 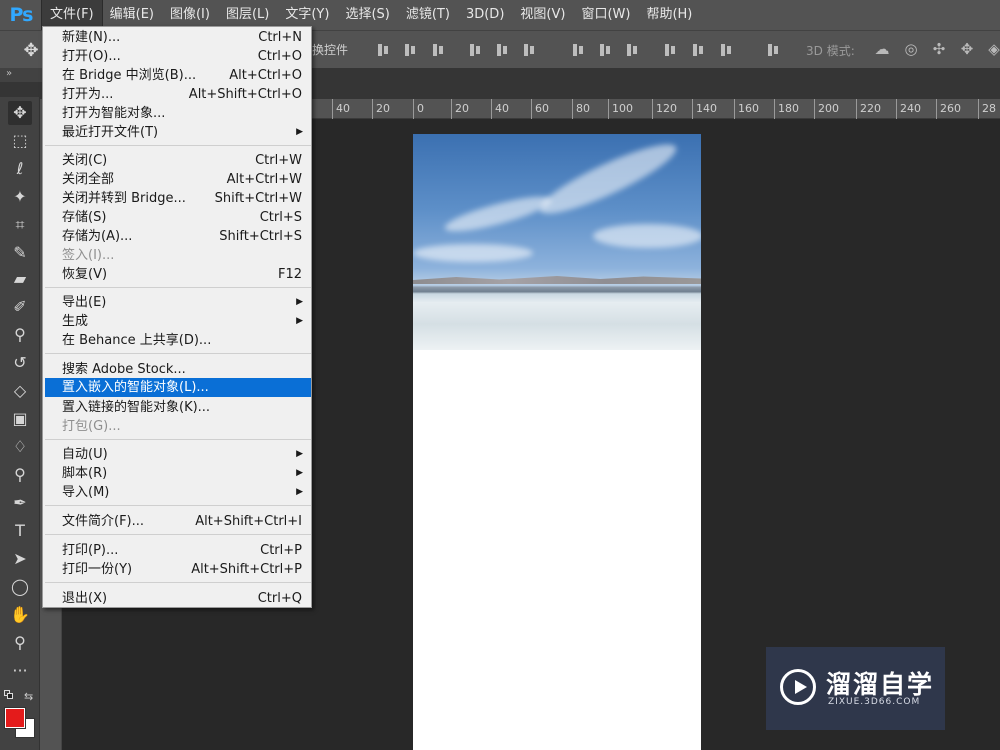 I want to click on crop-tool-icon: ⌗, so click(x=20, y=225).